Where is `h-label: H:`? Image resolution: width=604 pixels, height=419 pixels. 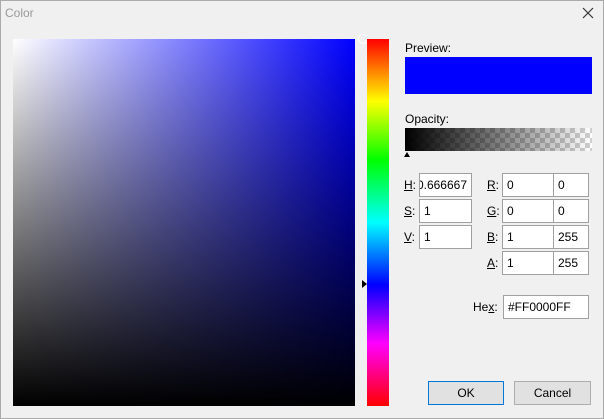 h-label: H: is located at coordinates (410, 185).